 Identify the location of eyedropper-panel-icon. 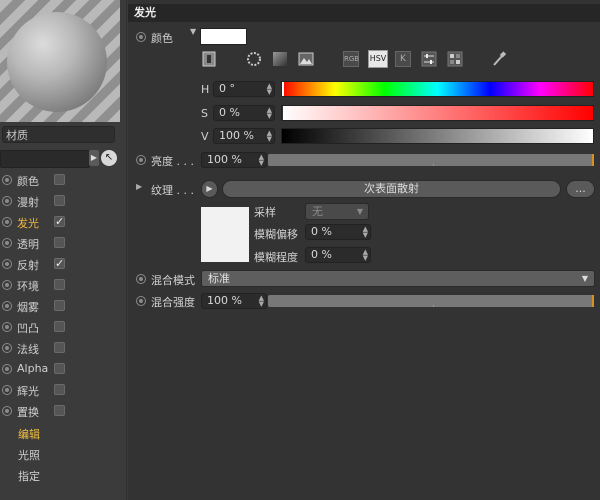
(209, 59).